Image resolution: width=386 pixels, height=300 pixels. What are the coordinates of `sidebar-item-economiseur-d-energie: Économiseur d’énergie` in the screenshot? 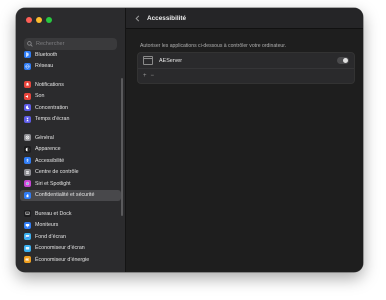 It's located at (70, 260).